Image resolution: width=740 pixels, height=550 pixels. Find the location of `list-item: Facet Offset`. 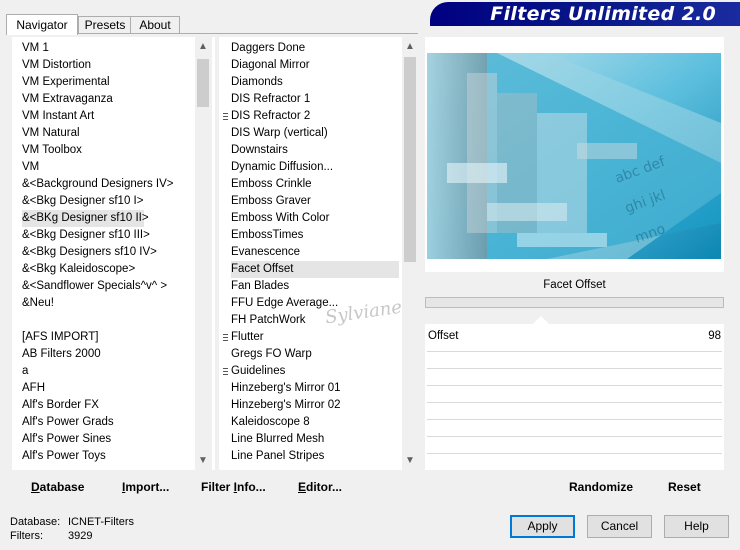

list-item: Facet Offset is located at coordinates (315, 269).